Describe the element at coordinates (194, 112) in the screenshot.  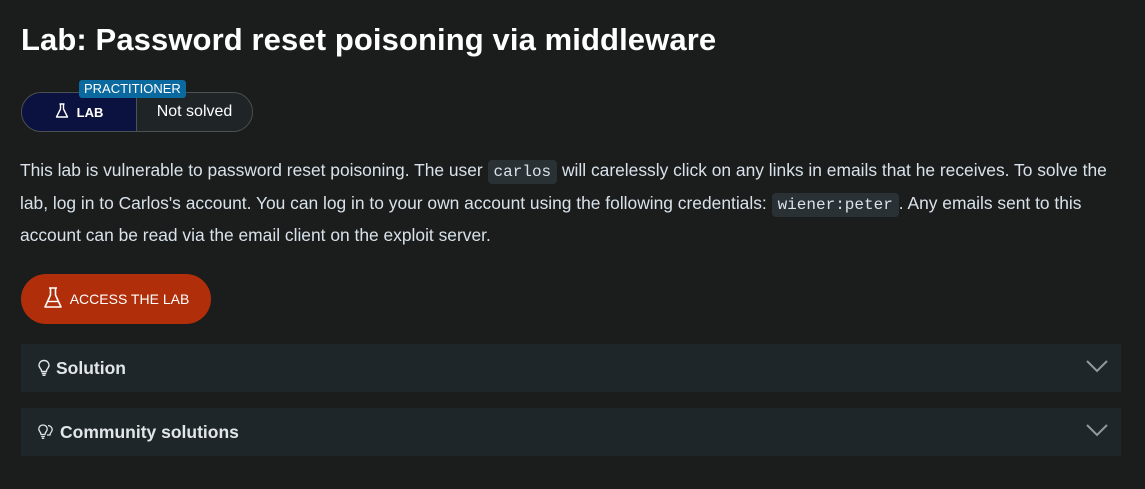
I see `lab-status: Not solved` at that location.